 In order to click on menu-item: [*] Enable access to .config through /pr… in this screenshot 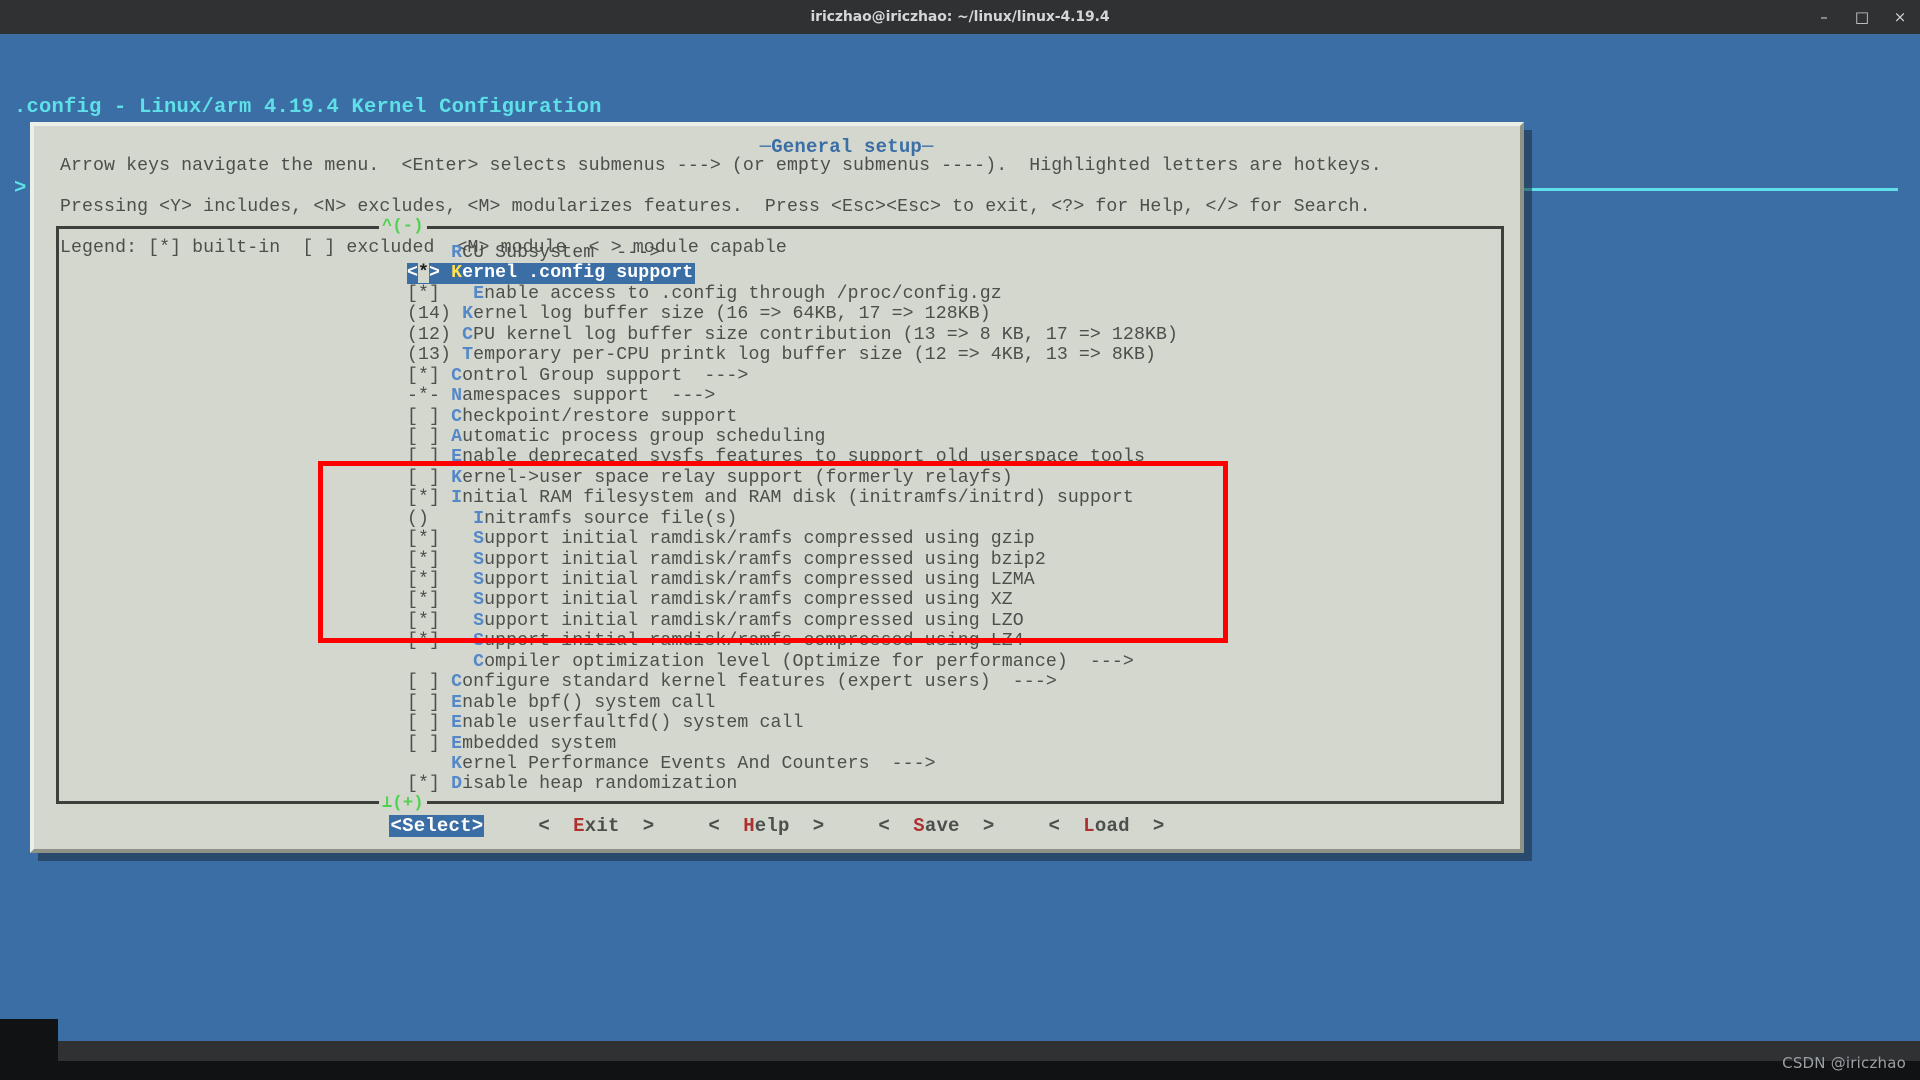, I will do `click(792, 294)`.